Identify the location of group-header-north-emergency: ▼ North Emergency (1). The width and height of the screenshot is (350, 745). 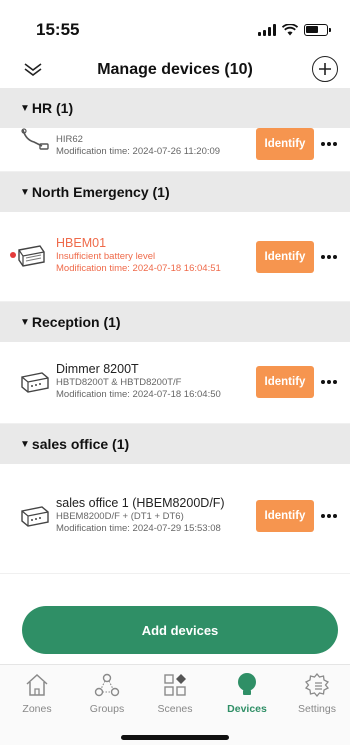
(175, 192).